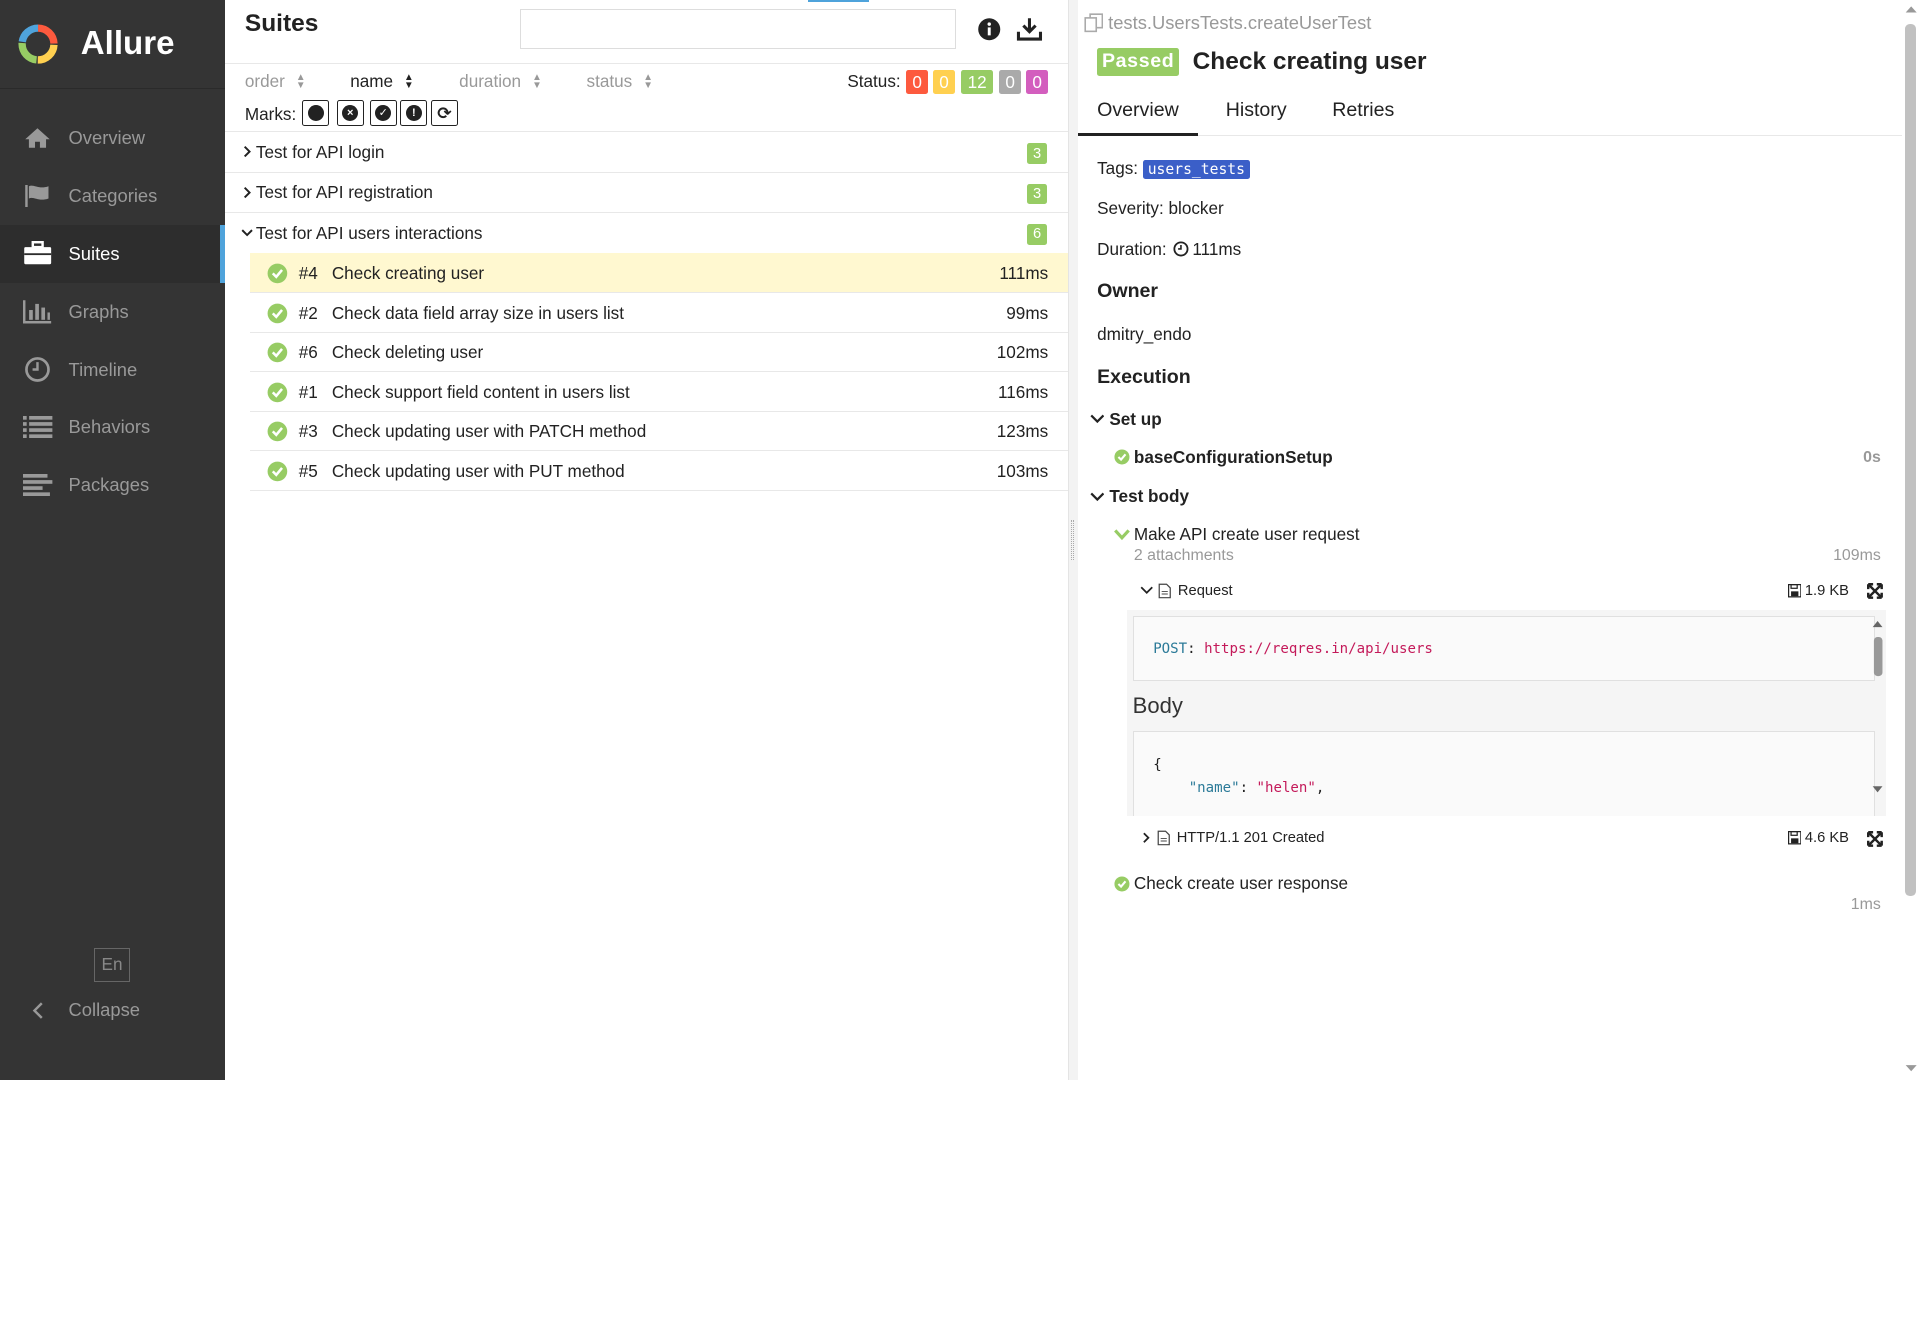  I want to click on page-title: Suites, so click(281, 23).